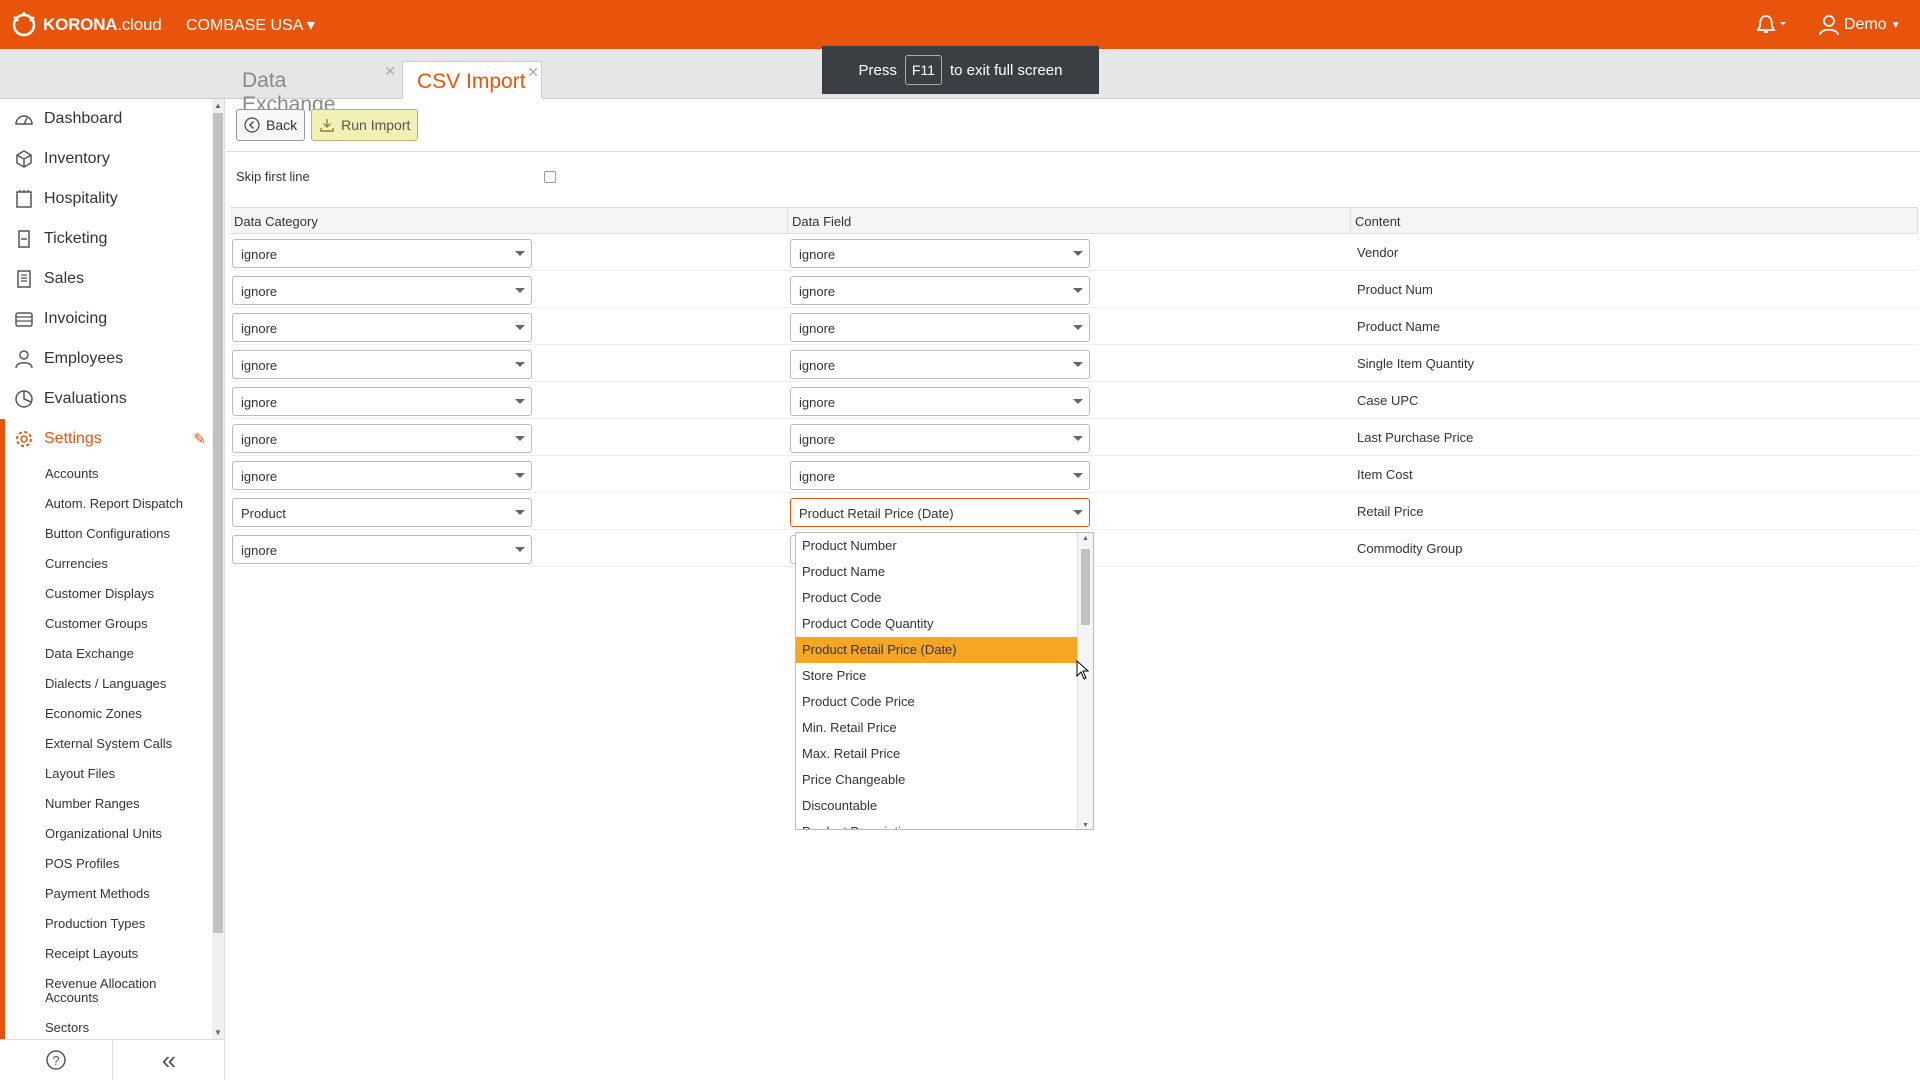 This screenshot has width=1920, height=1080. Describe the element at coordinates (105, 399) in the screenshot. I see `sidebar-item-evaluations: Evaluations` at that location.